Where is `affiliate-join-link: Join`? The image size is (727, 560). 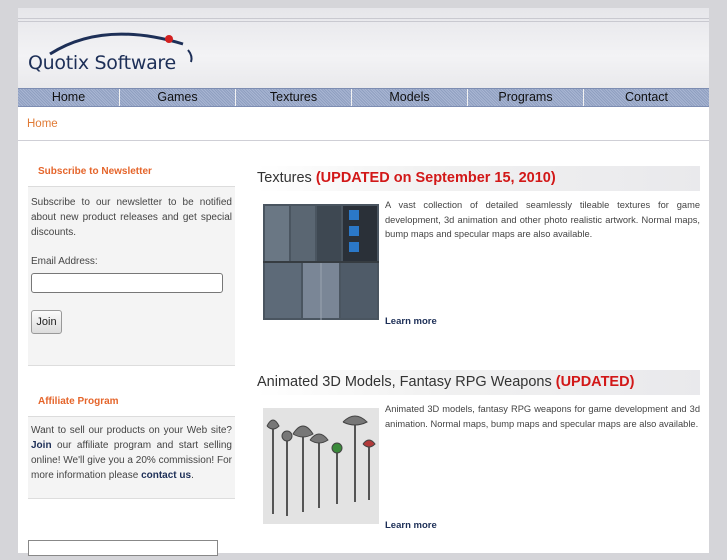 affiliate-join-link: Join is located at coordinates (41, 445).